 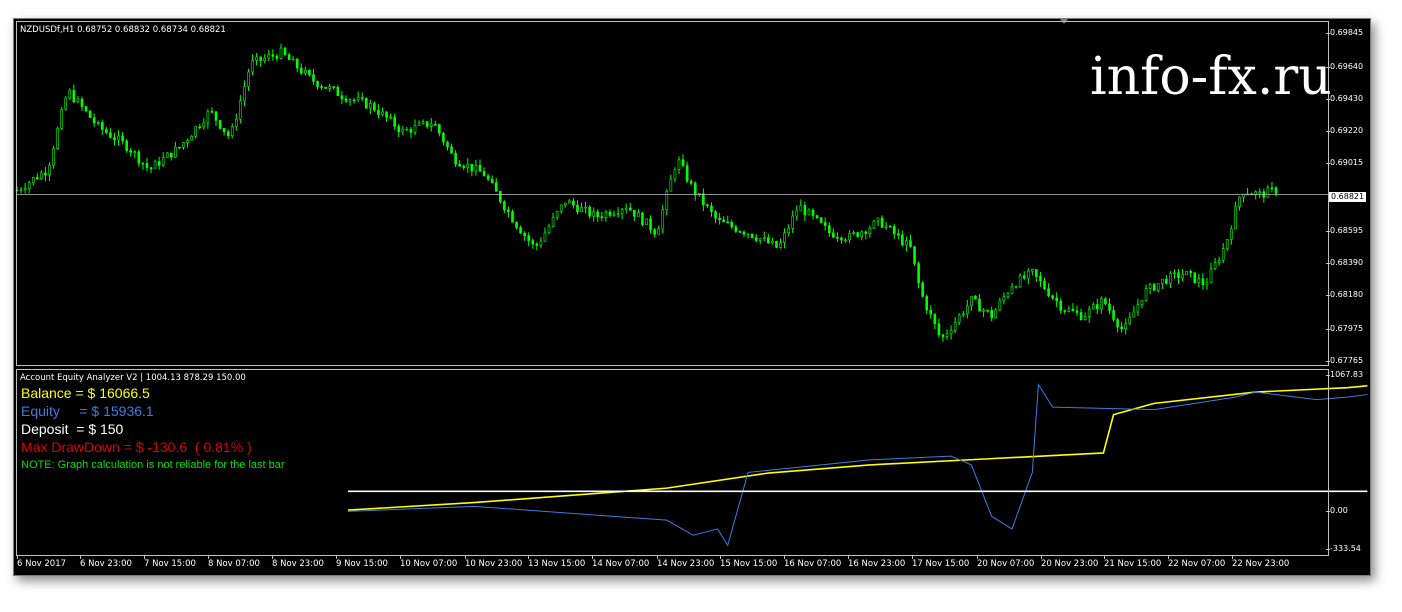 I want to click on time-tick-label: 13 Nov 15:00, so click(x=557, y=562).